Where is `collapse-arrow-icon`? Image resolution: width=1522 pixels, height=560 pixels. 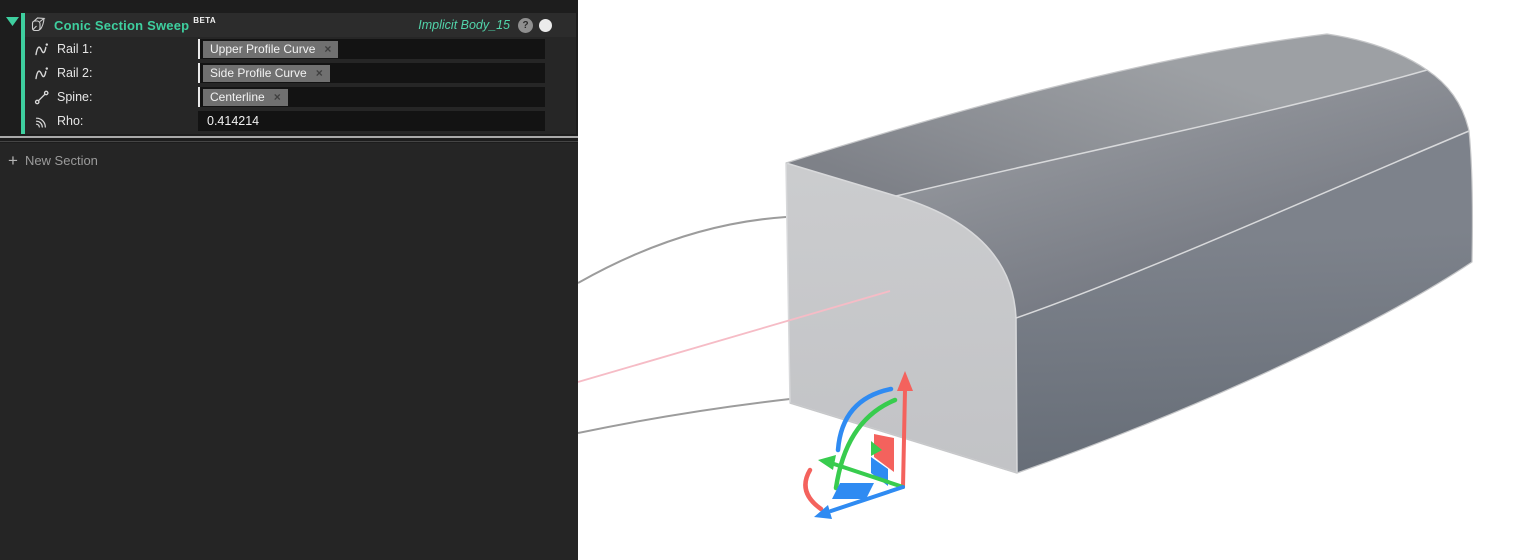 collapse-arrow-icon is located at coordinates (13, 22).